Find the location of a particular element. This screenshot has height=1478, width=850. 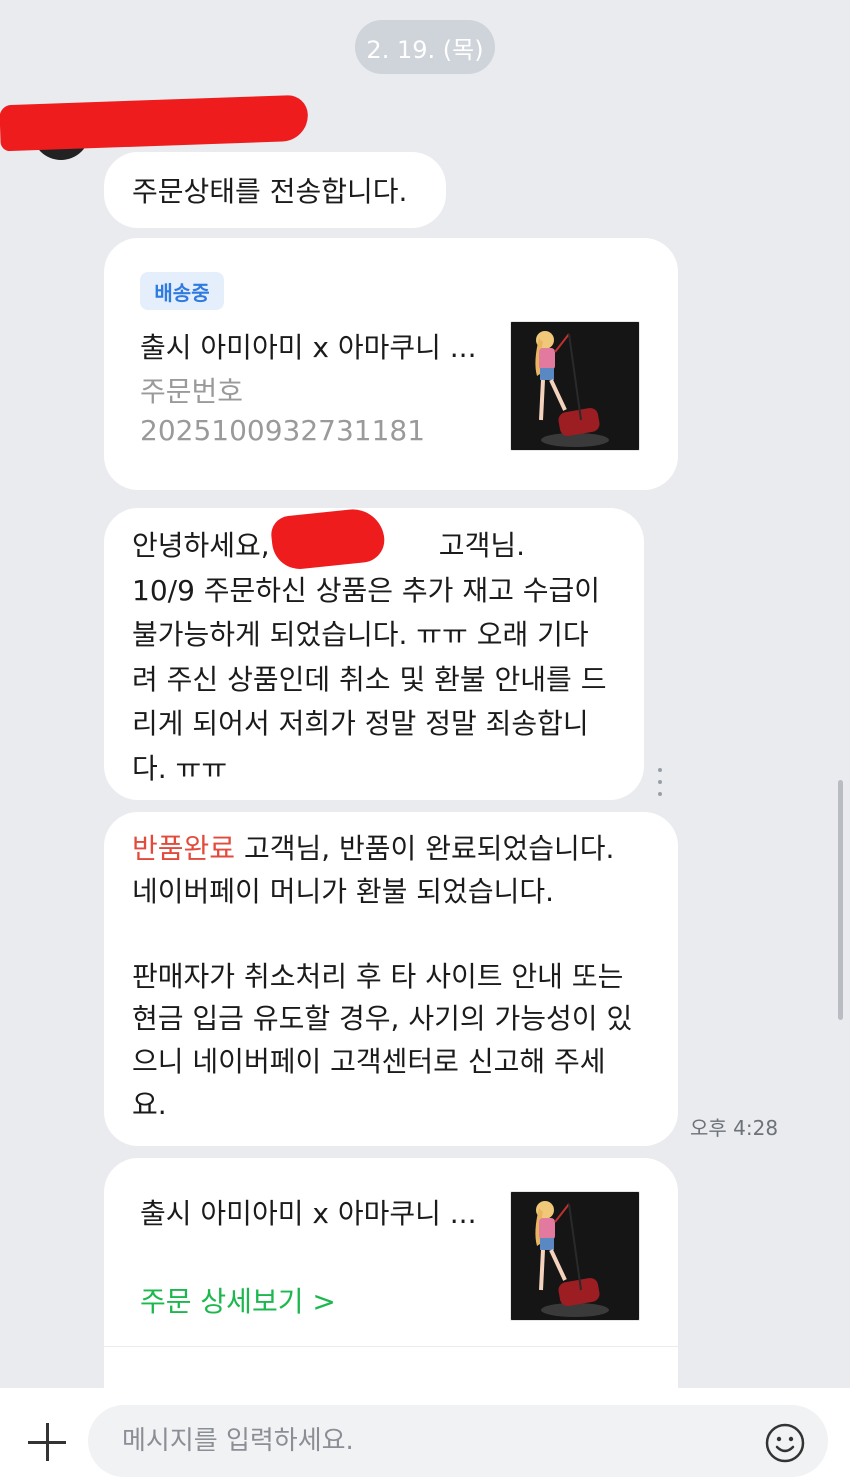

order-detail-link: 주문 상세보기 > is located at coordinates (238, 1300).